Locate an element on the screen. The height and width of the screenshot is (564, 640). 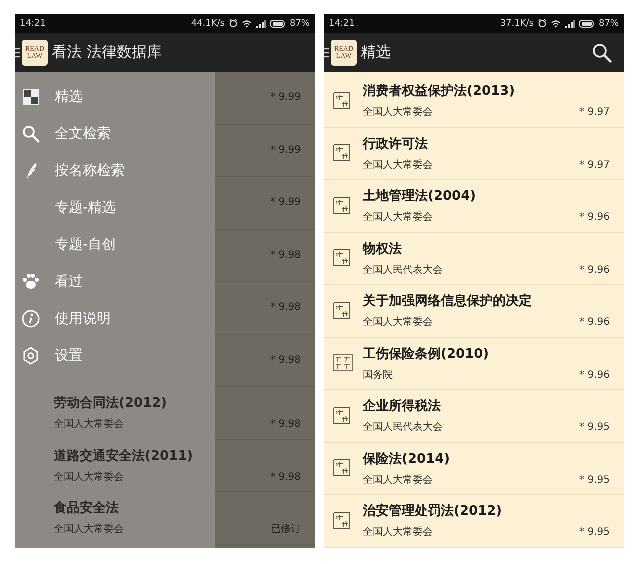
law-title: 企业所得税法 is located at coordinates (402, 407).